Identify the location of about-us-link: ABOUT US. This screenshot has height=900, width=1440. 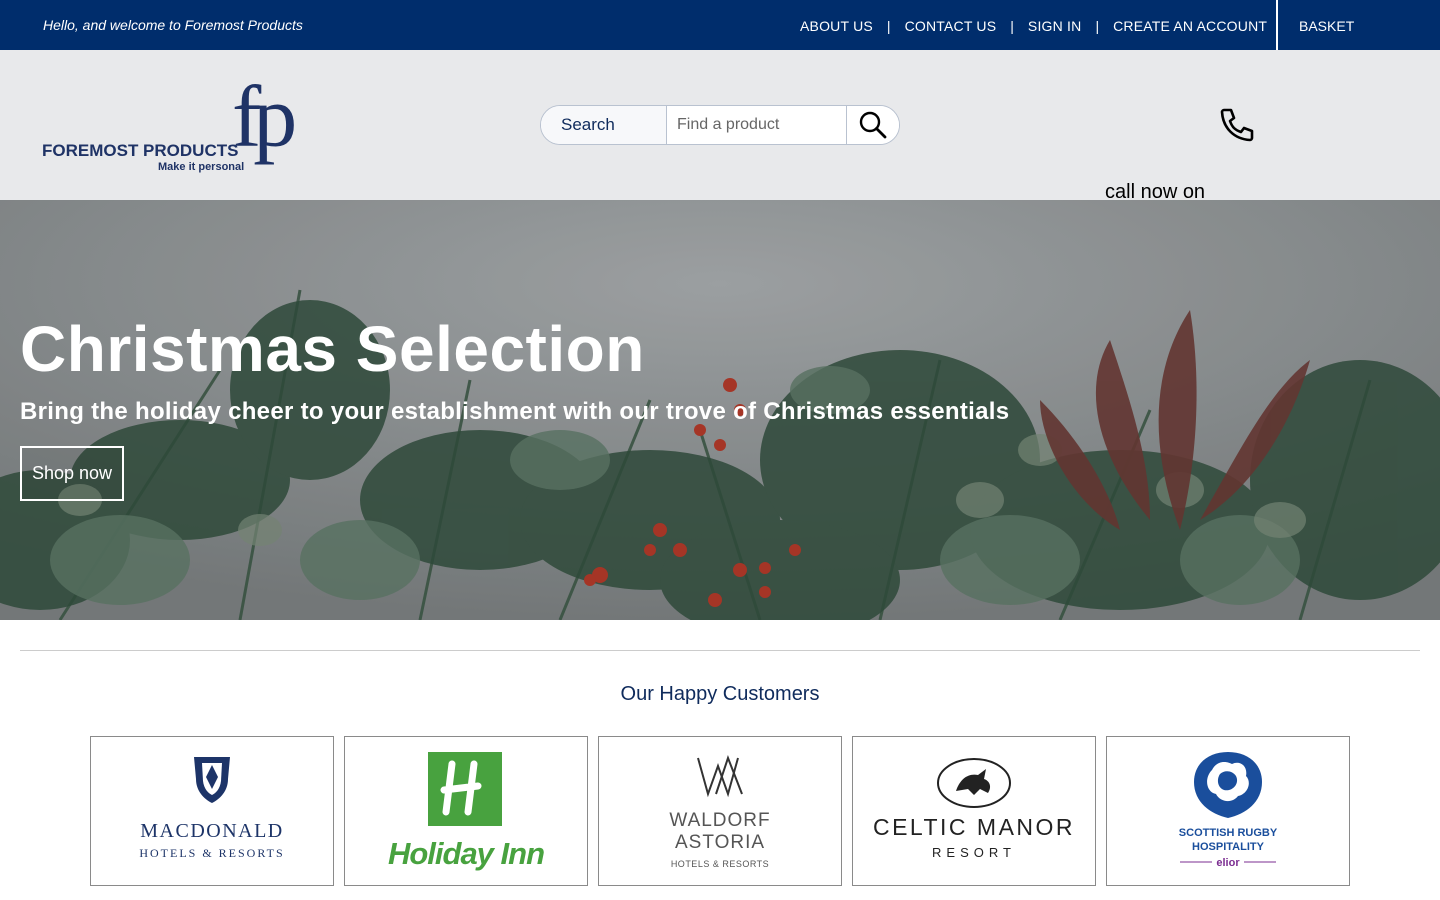
(836, 26).